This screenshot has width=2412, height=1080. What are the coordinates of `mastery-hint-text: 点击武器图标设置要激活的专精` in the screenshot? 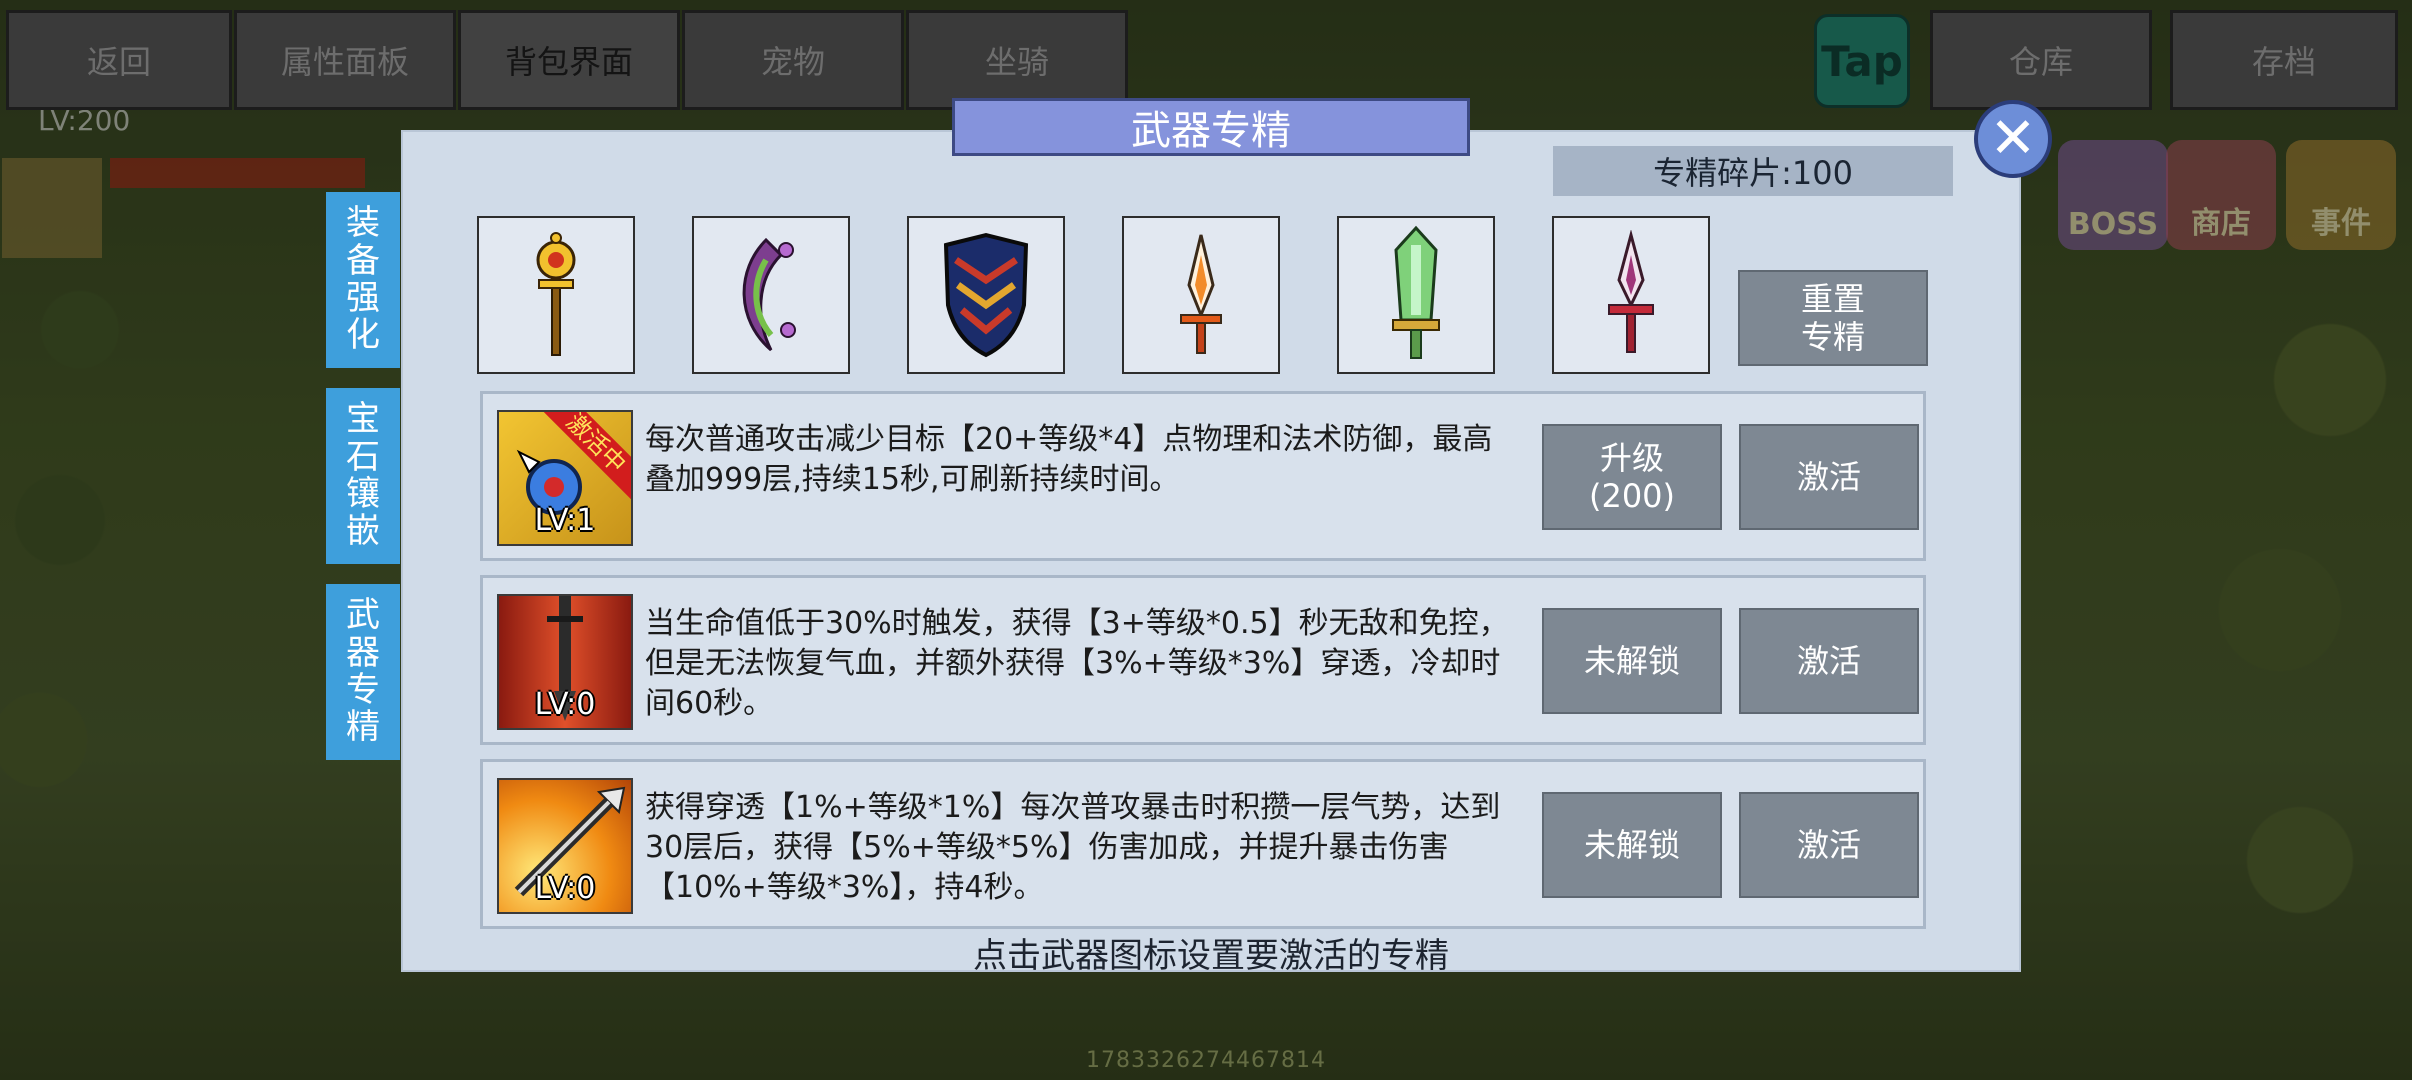 It's located at (1211, 956).